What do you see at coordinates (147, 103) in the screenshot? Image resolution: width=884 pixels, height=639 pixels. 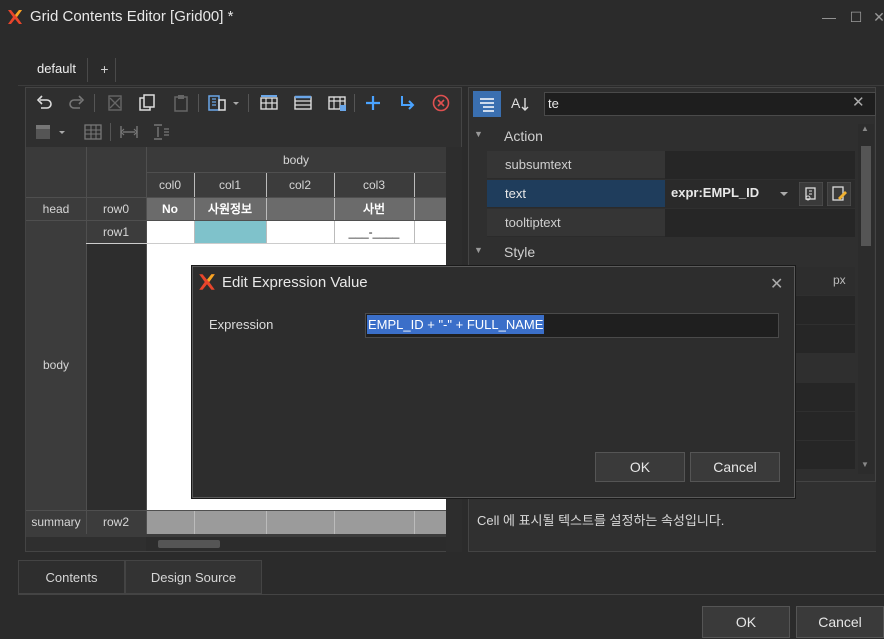 I see `copy-icon` at bounding box center [147, 103].